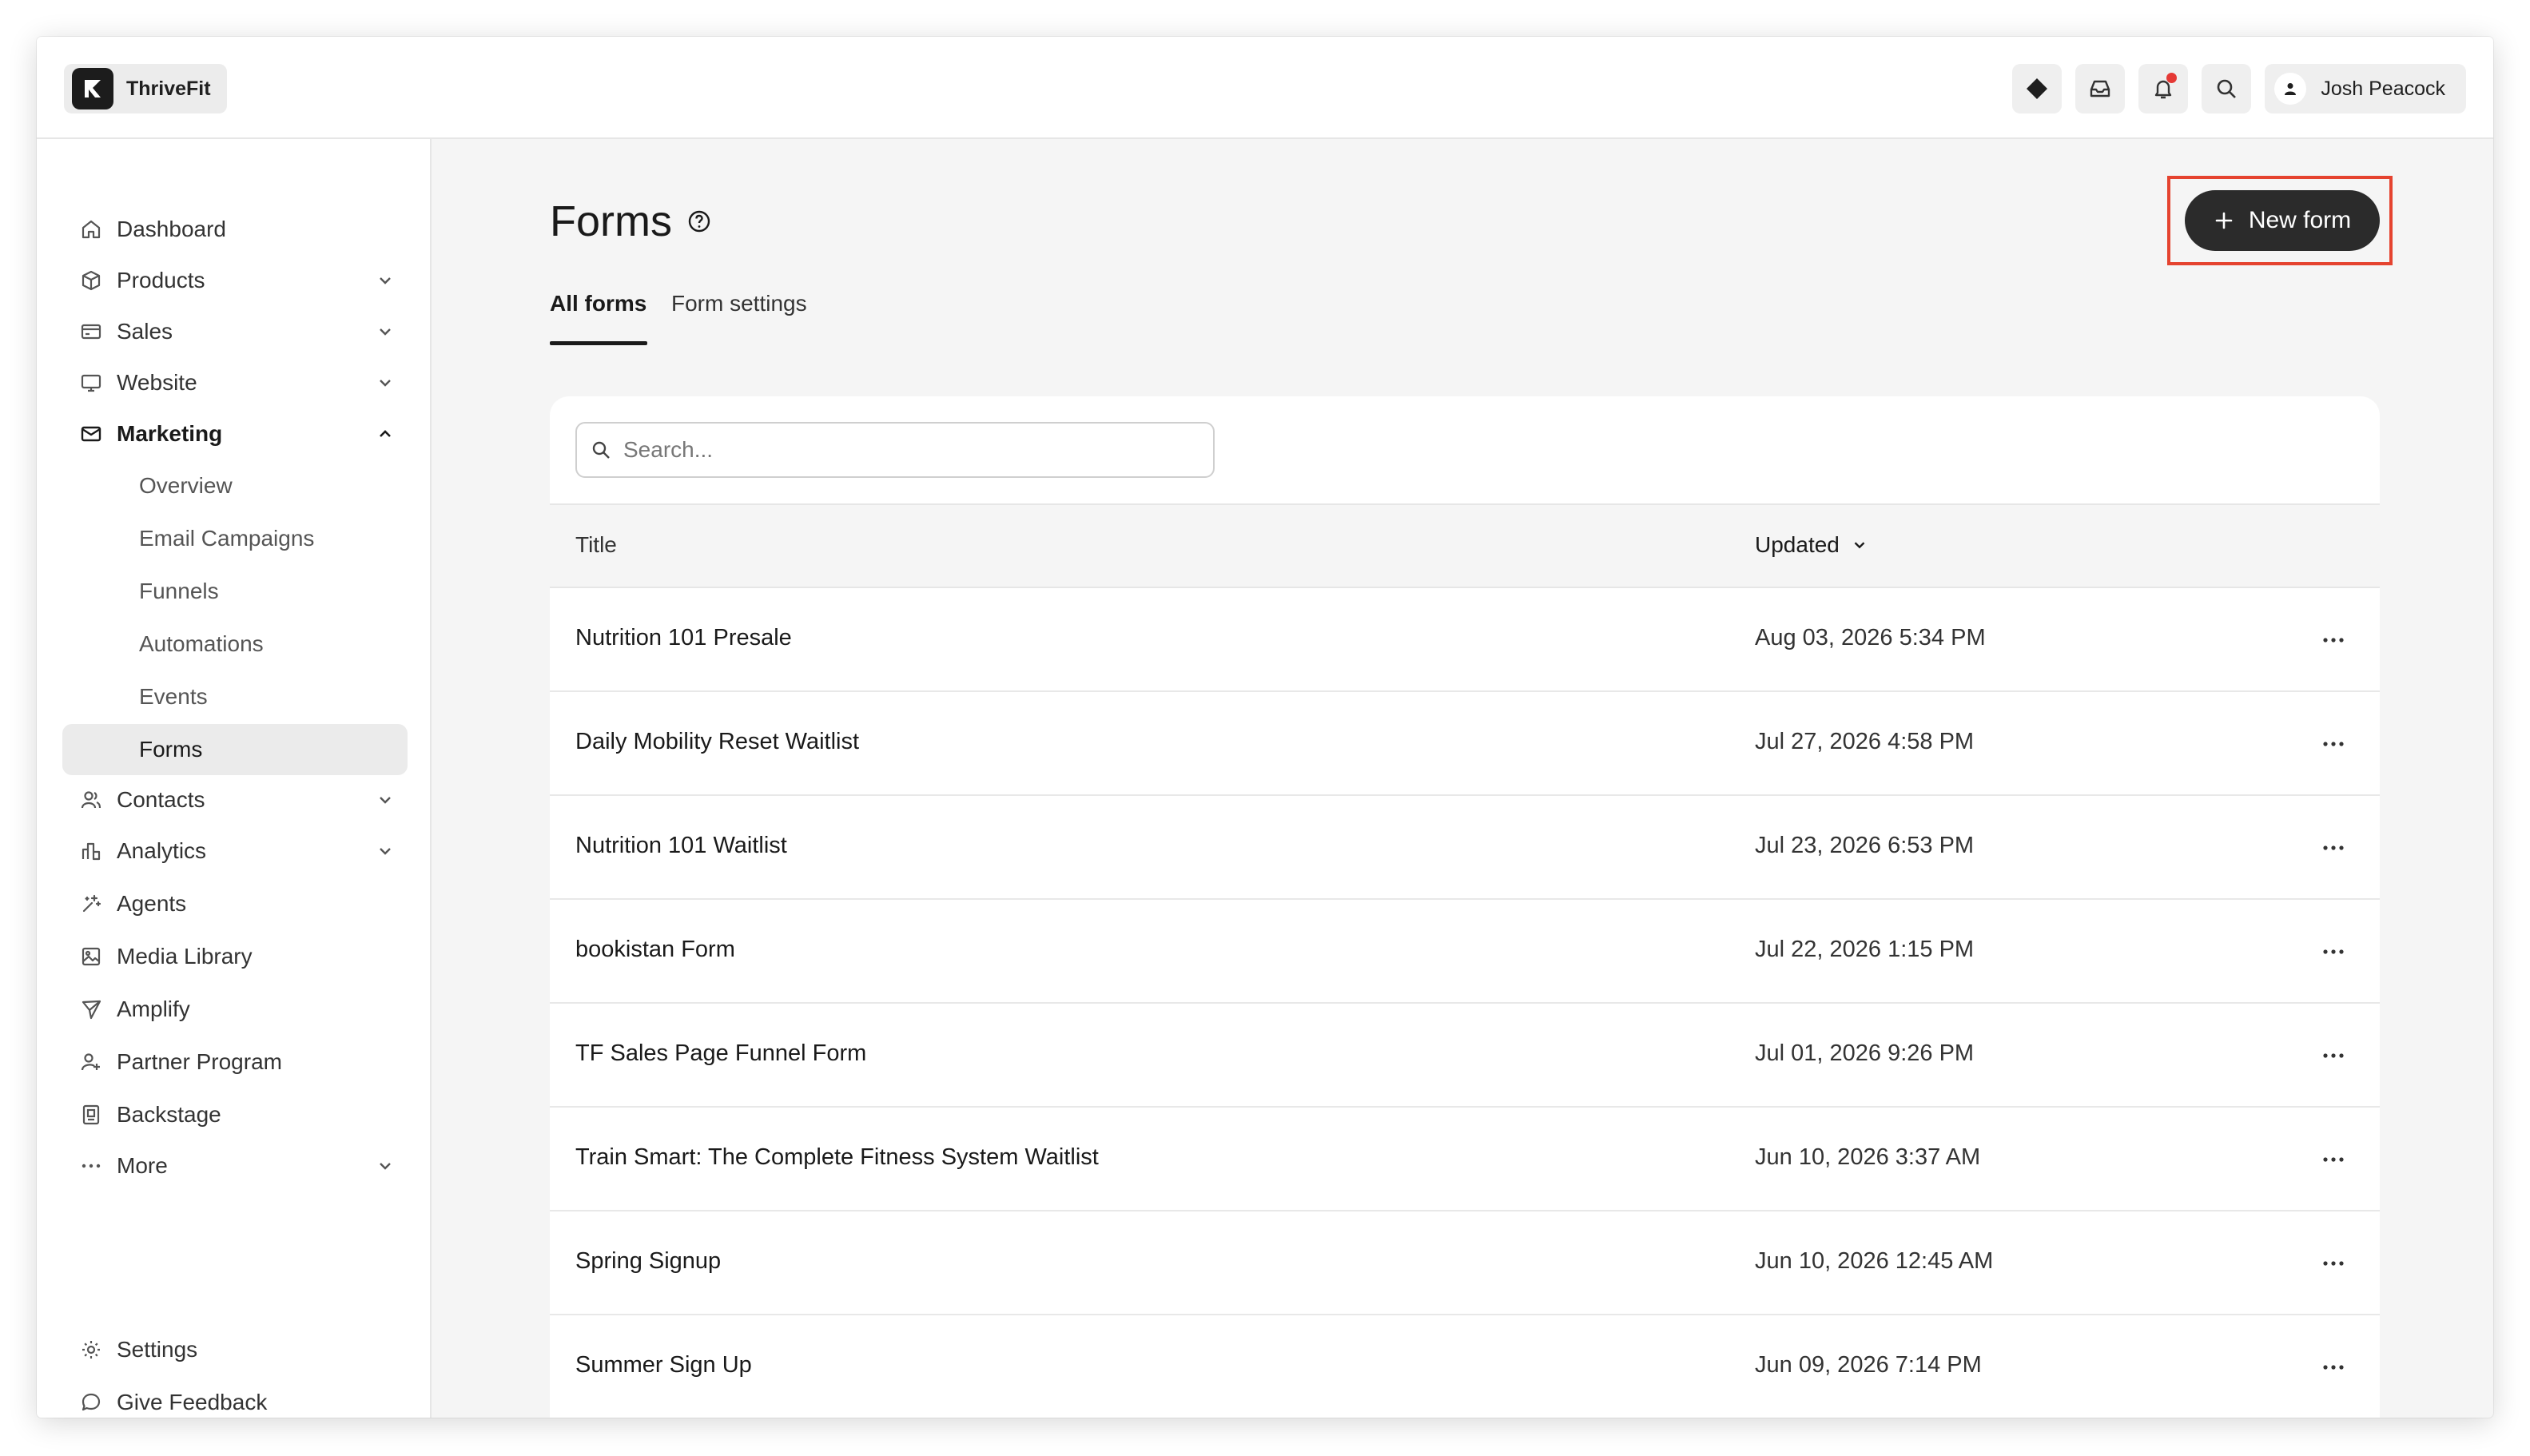  What do you see at coordinates (1811, 545) in the screenshot?
I see `column-header-updated: Updated` at bounding box center [1811, 545].